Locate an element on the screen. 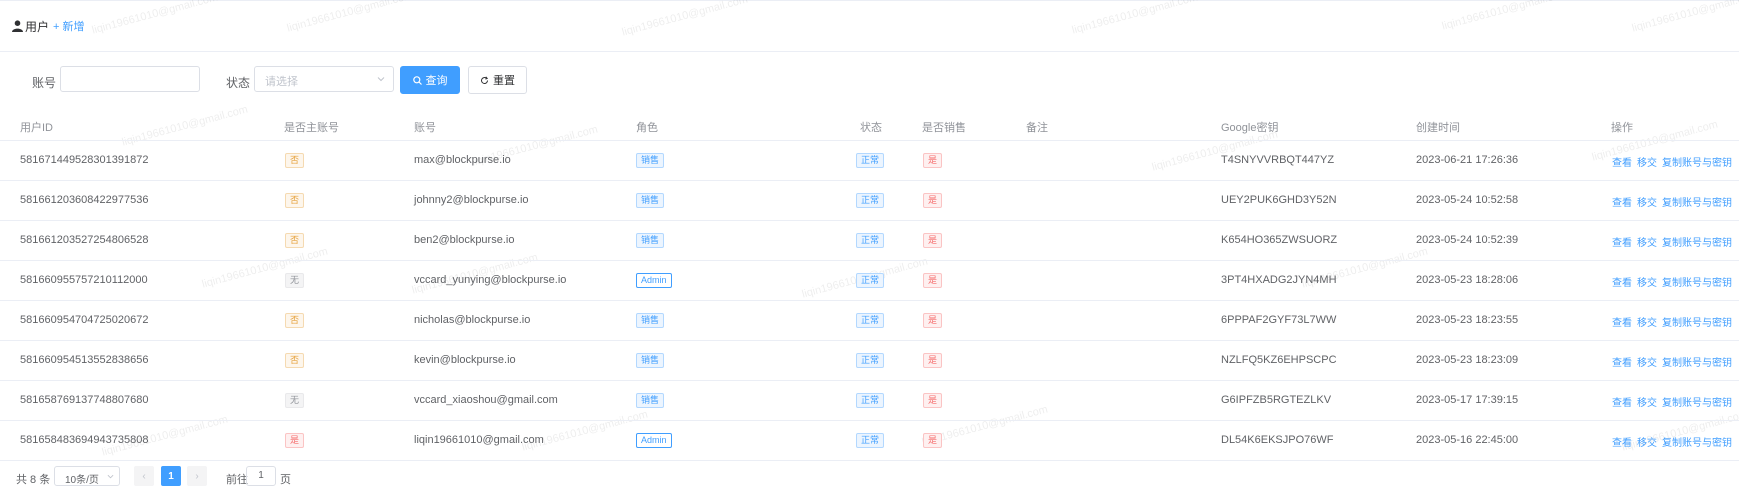 The image size is (1739, 503). google-key-cell: T4SNYVVRBQT447YZ is located at coordinates (1278, 160).